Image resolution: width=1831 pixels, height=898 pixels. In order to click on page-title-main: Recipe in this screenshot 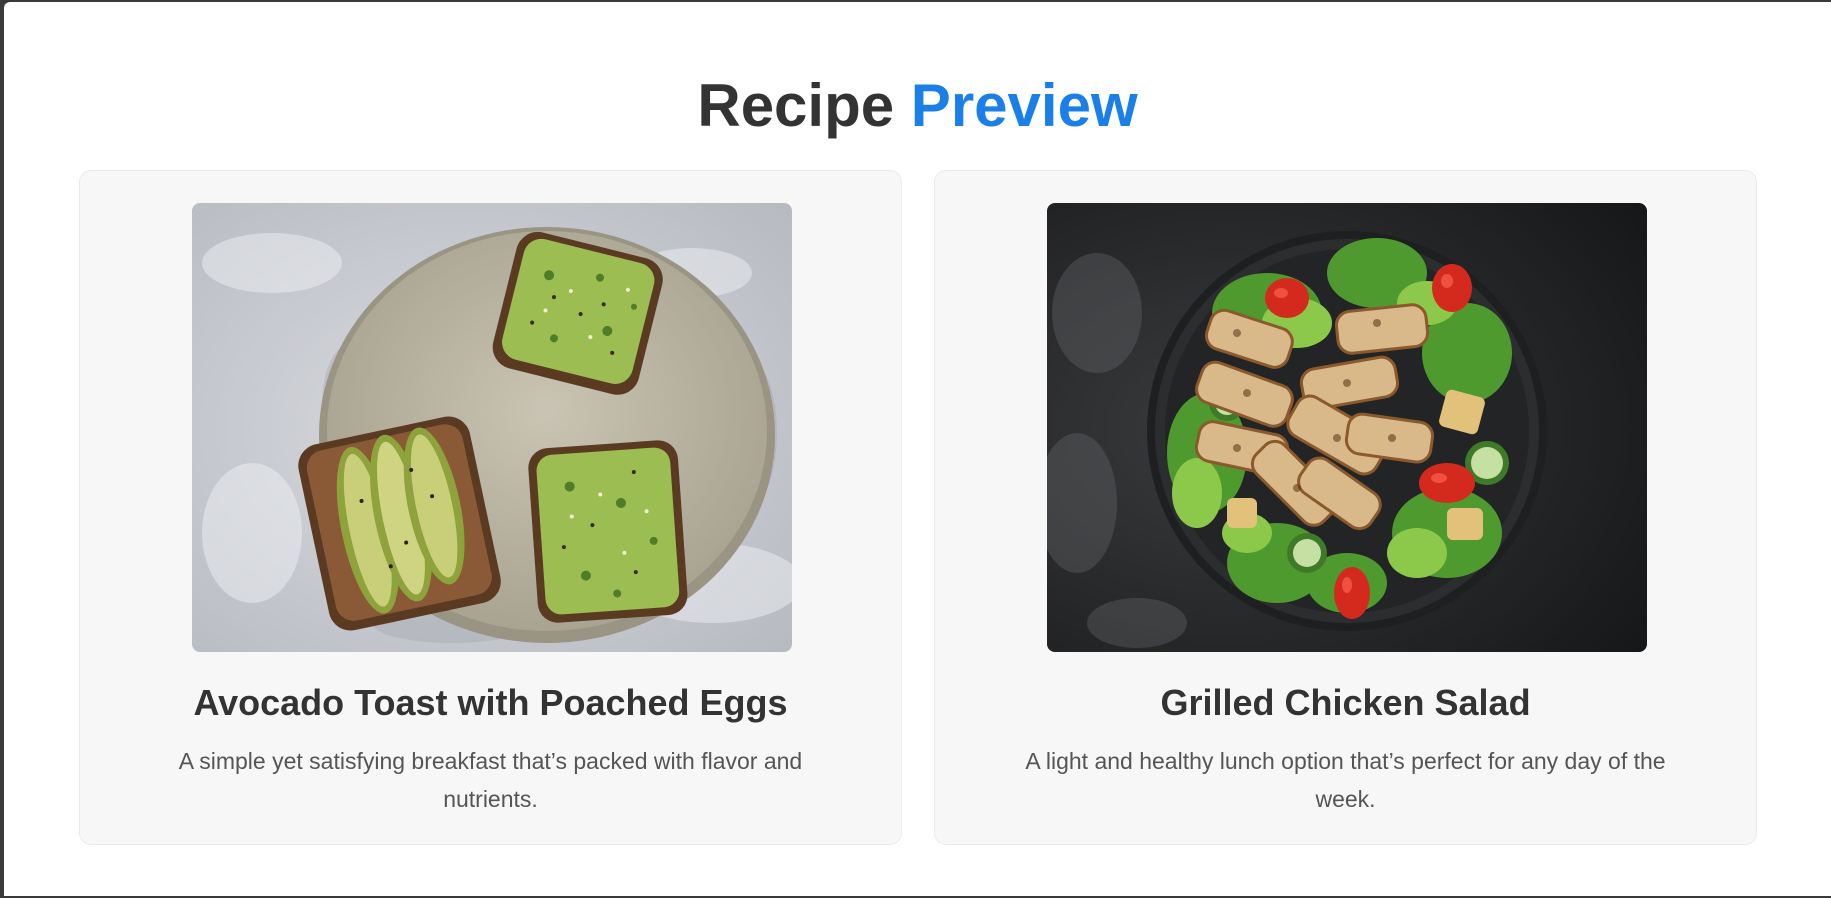, I will do `click(796, 105)`.